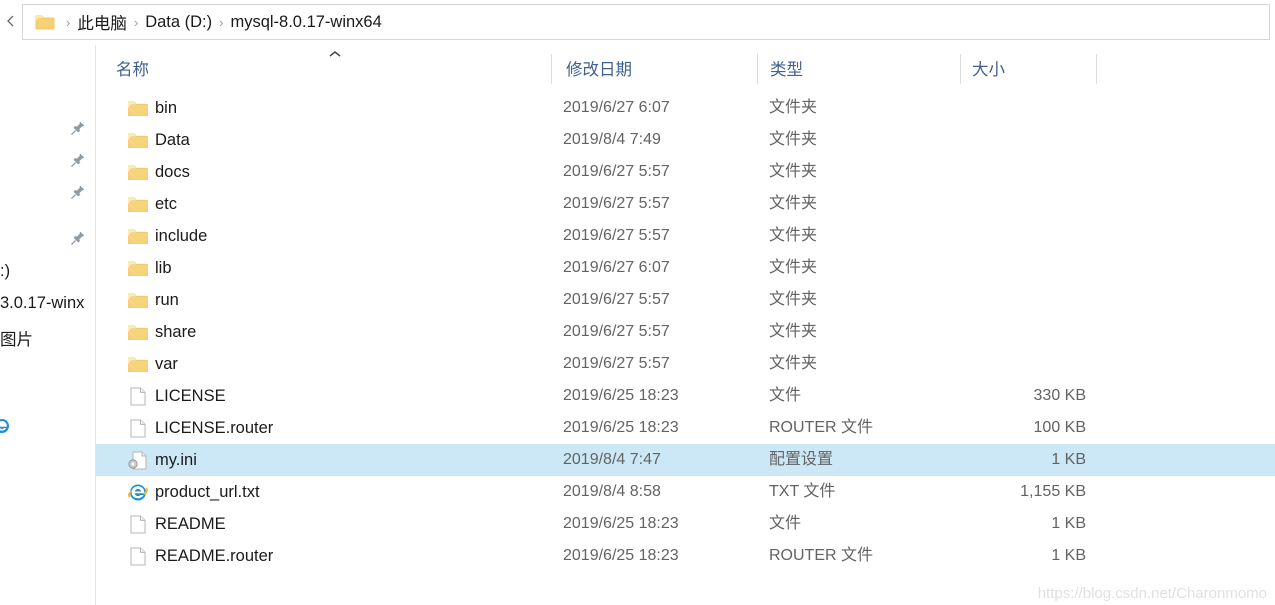 The image size is (1275, 605). I want to click on file-name: run, so click(167, 300).